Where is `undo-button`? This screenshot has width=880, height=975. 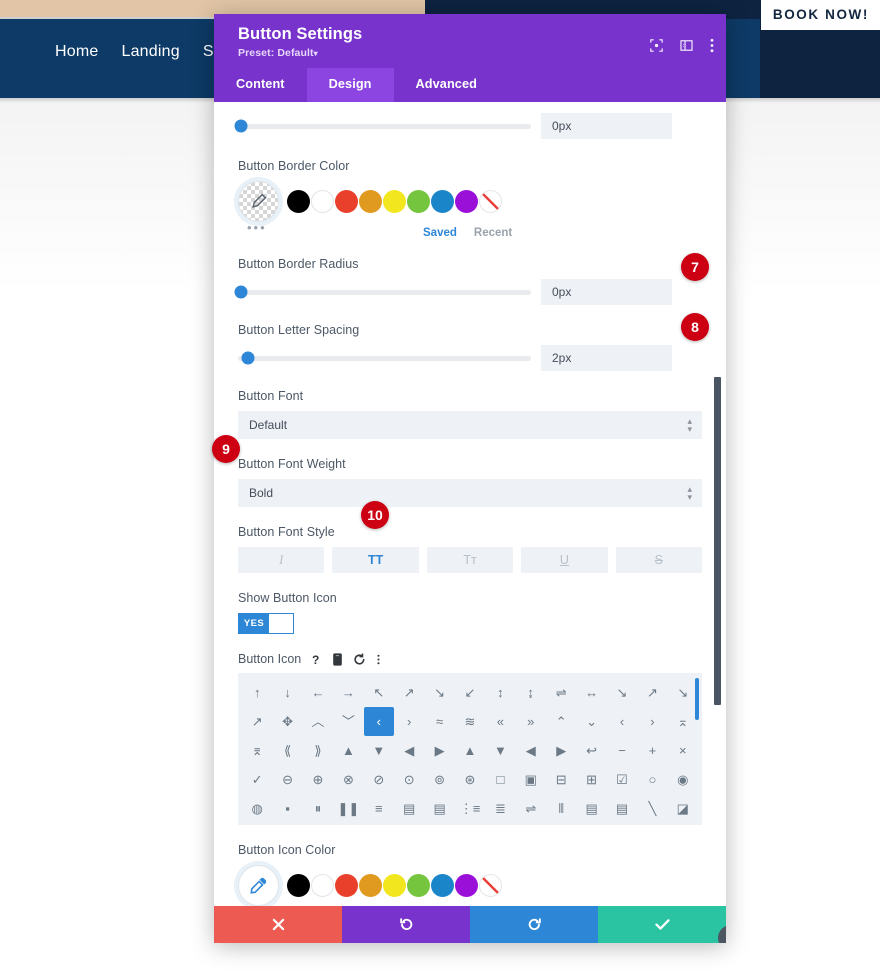
undo-button is located at coordinates (406, 924).